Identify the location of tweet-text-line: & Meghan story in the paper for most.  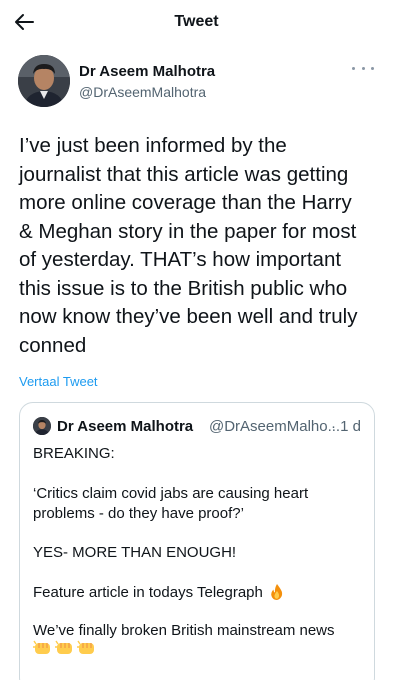
(188, 231).